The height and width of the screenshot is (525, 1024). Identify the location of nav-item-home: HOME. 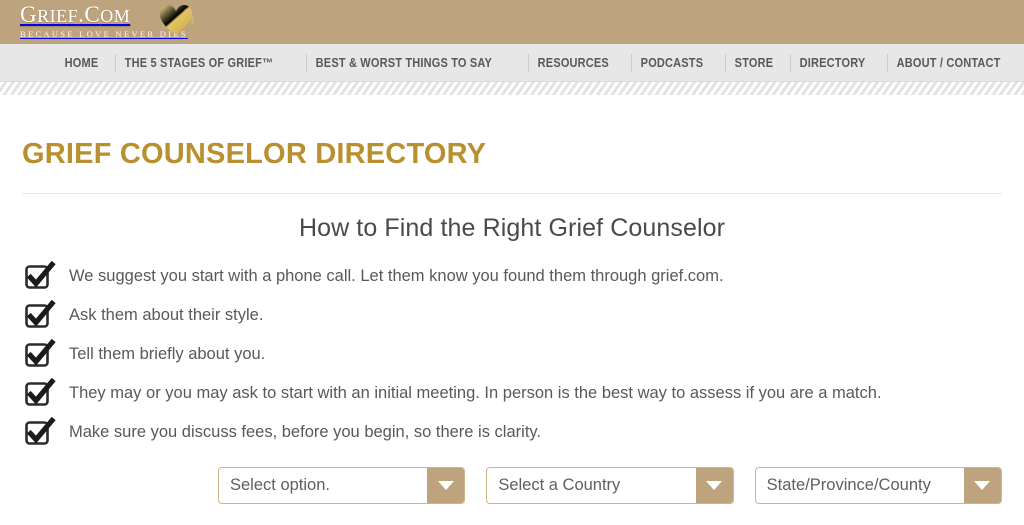
(81, 63).